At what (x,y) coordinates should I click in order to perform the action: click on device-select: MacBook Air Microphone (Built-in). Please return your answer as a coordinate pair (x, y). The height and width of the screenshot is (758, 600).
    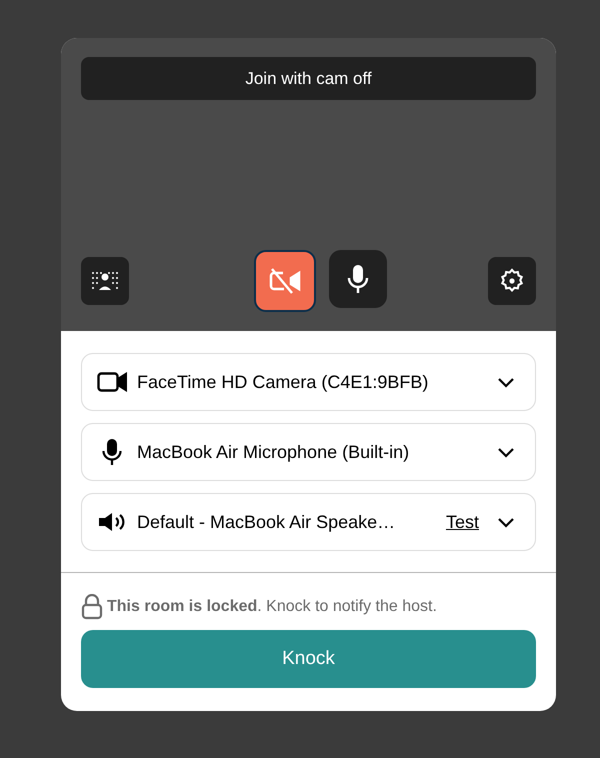
    Looking at the image, I should click on (308, 452).